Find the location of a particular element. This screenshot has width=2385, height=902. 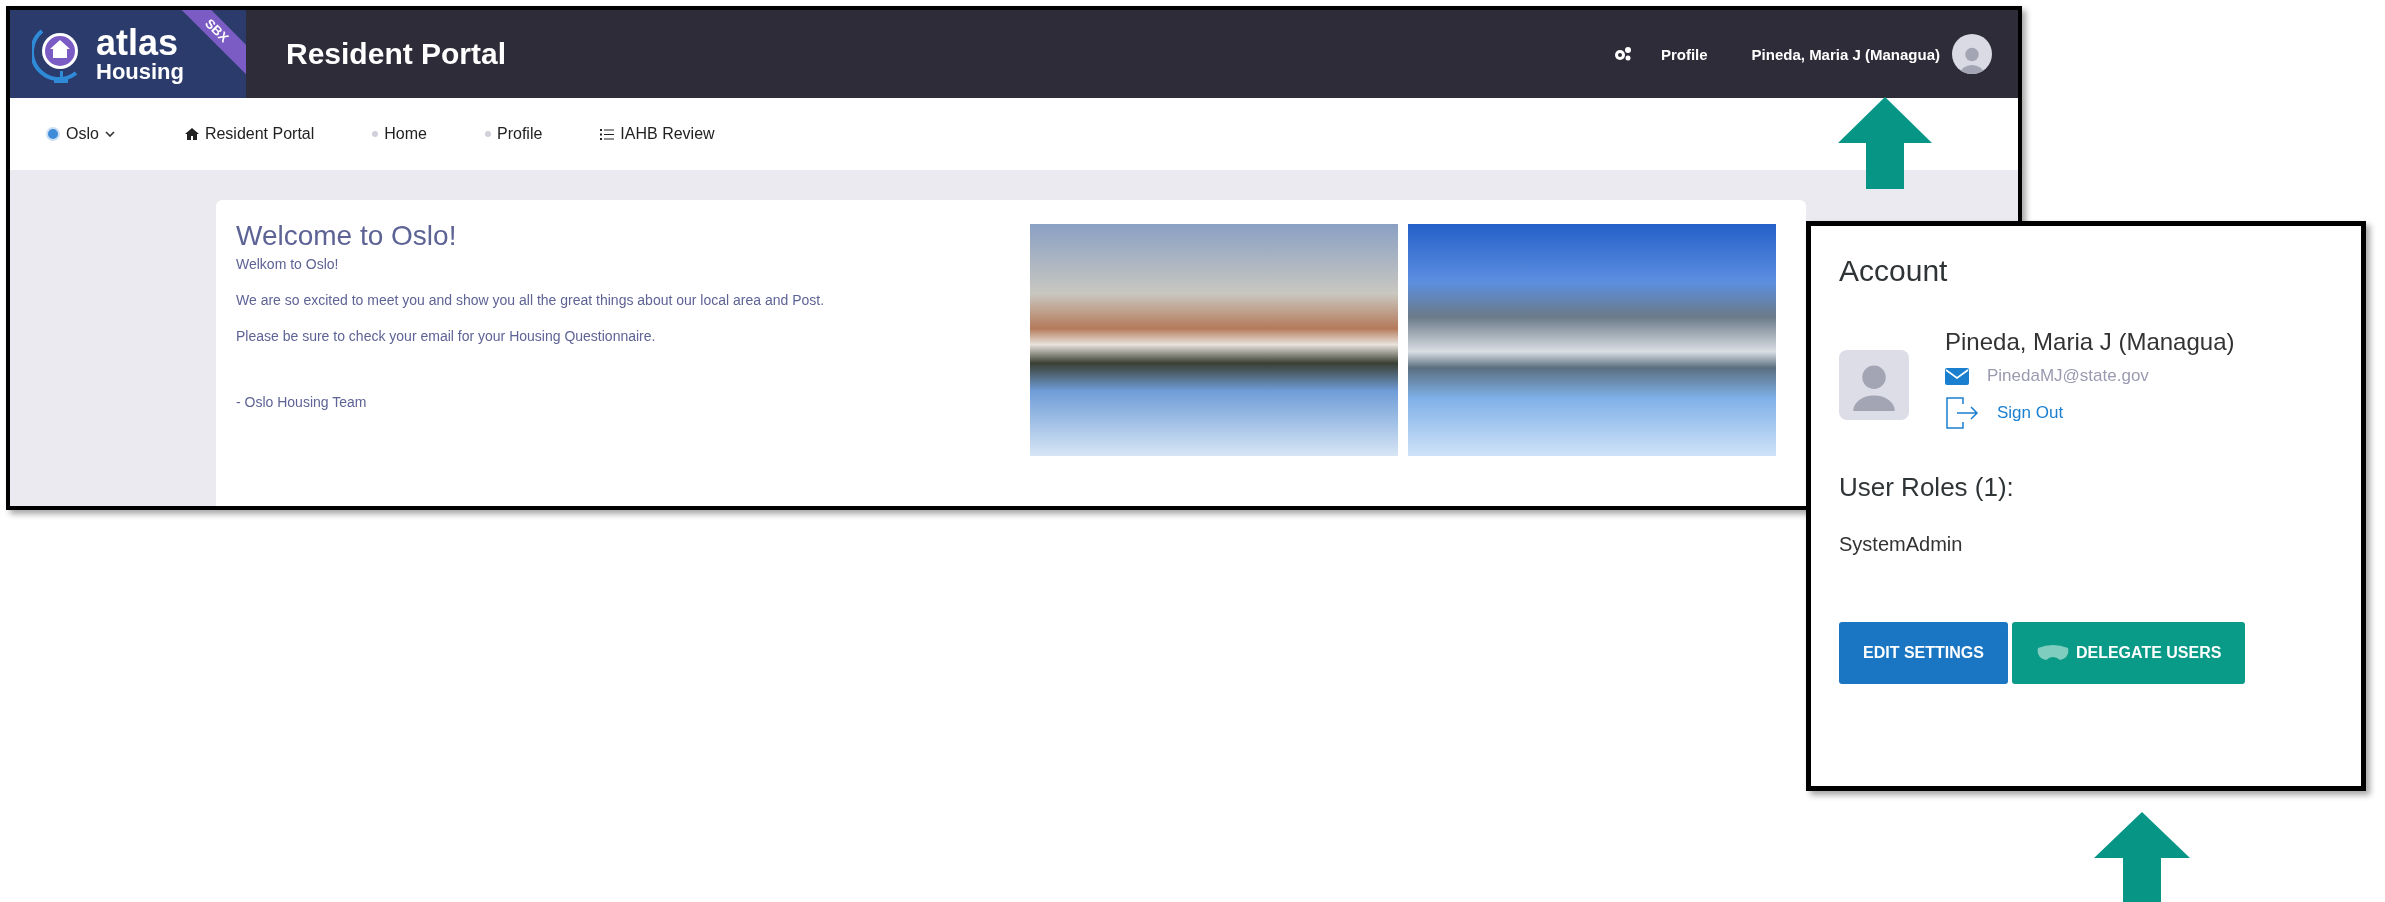

email-text: PinedaMJ@state.gov is located at coordinates (2068, 376).